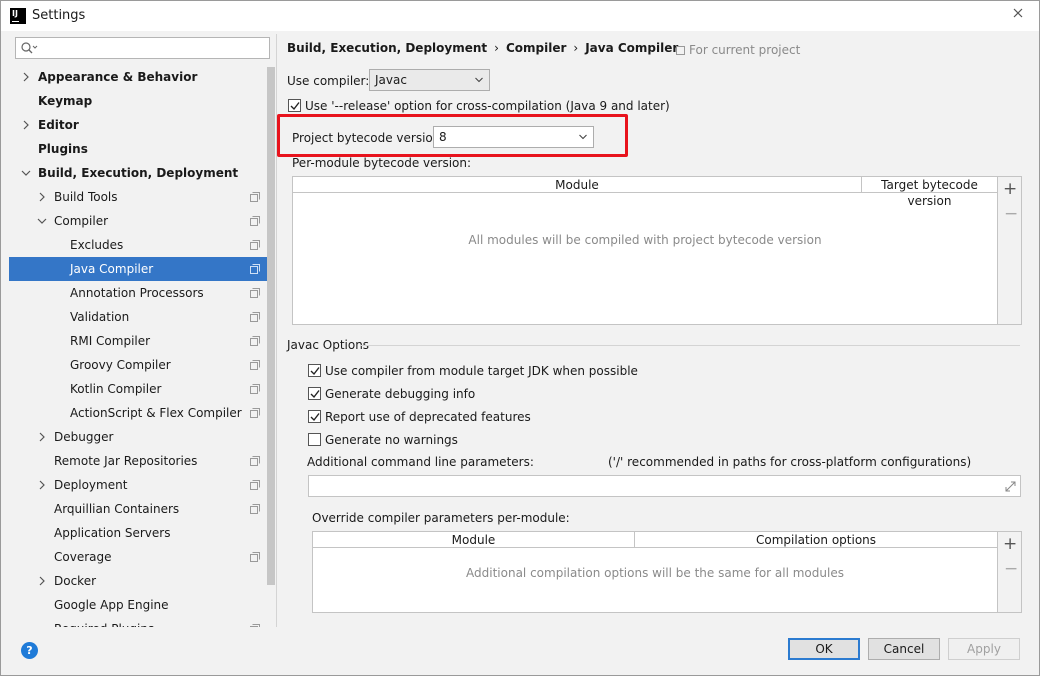 The width and height of the screenshot is (1040, 676). Describe the element at coordinates (91, 485) in the screenshot. I see `sidebar-item-label: Deployment` at that location.